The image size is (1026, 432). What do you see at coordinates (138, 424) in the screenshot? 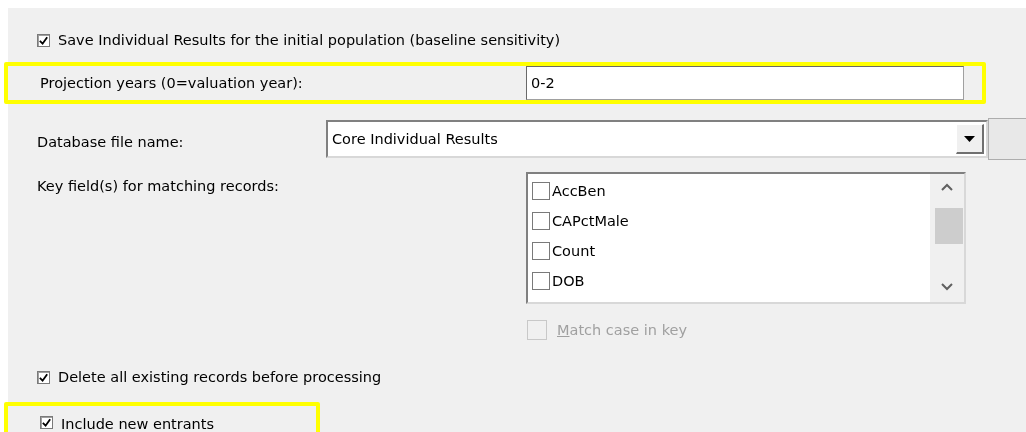
I see `checkbox-label: Include new entrants` at bounding box center [138, 424].